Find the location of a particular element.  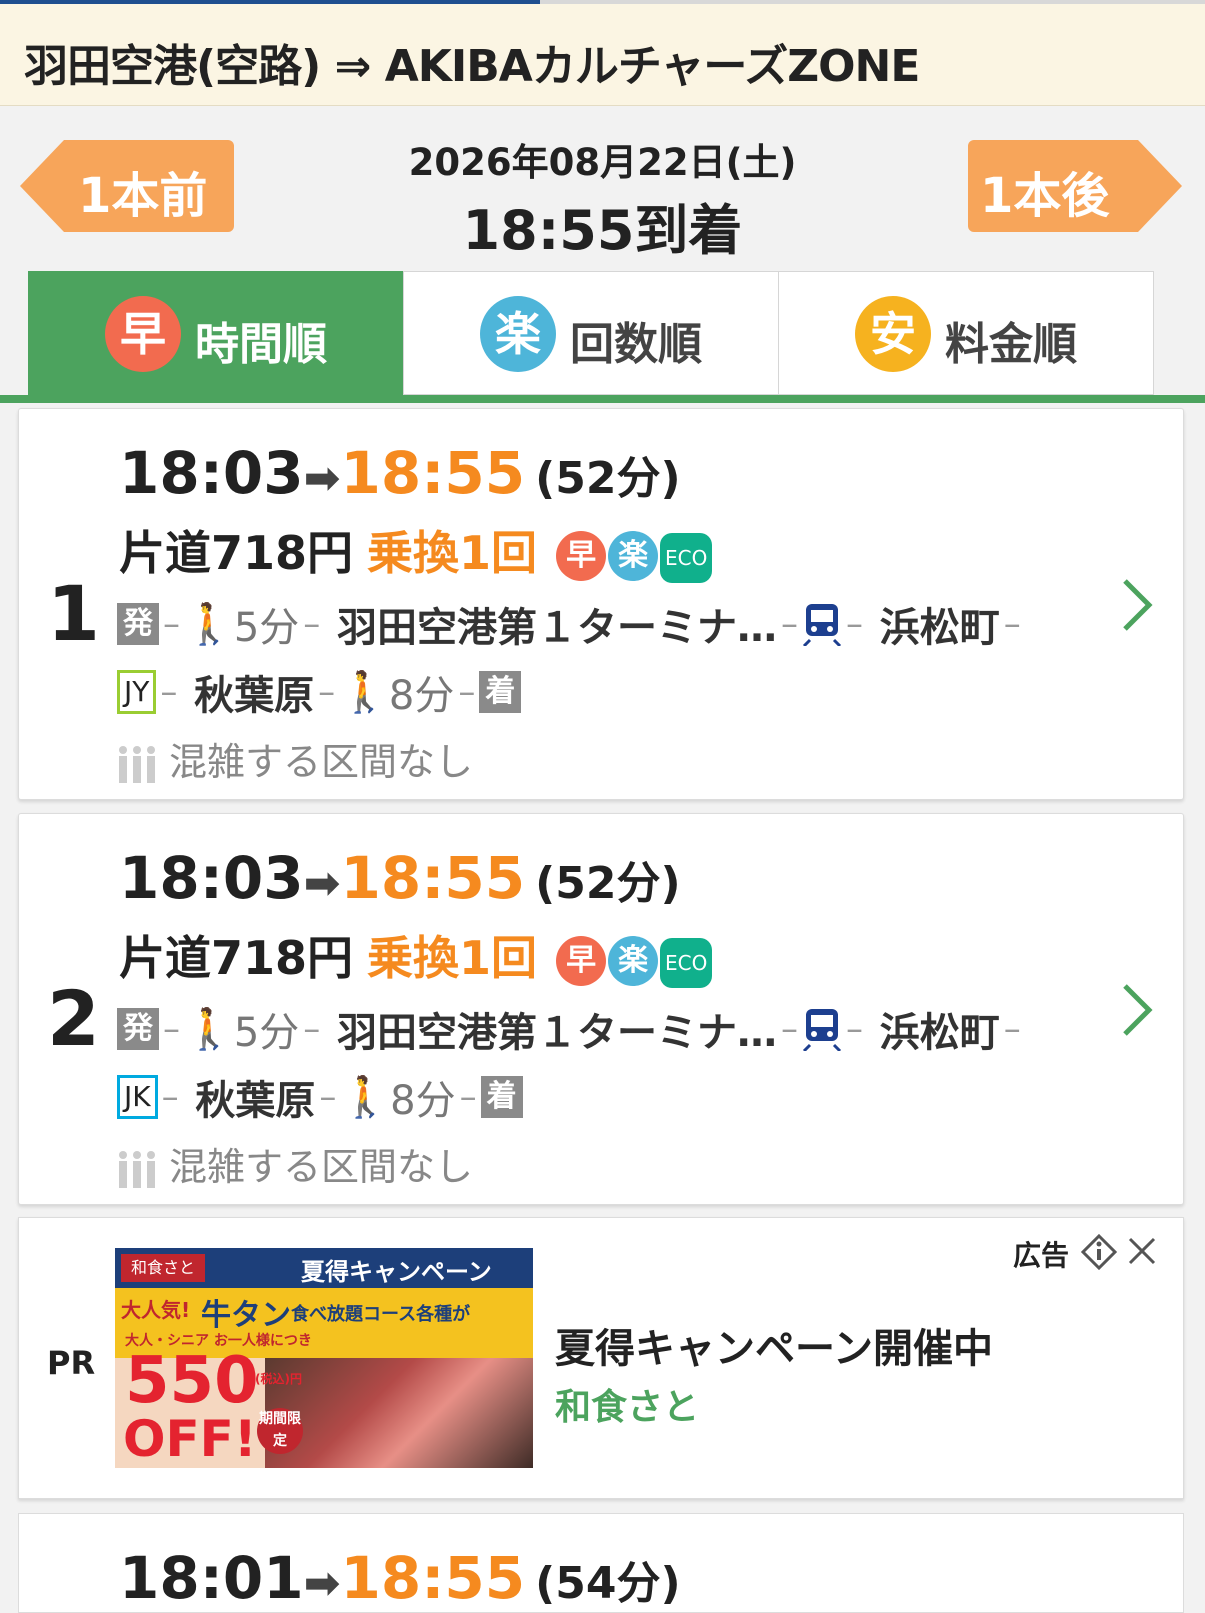

ad-sponsor: 和食さと is located at coordinates (627, 1404).